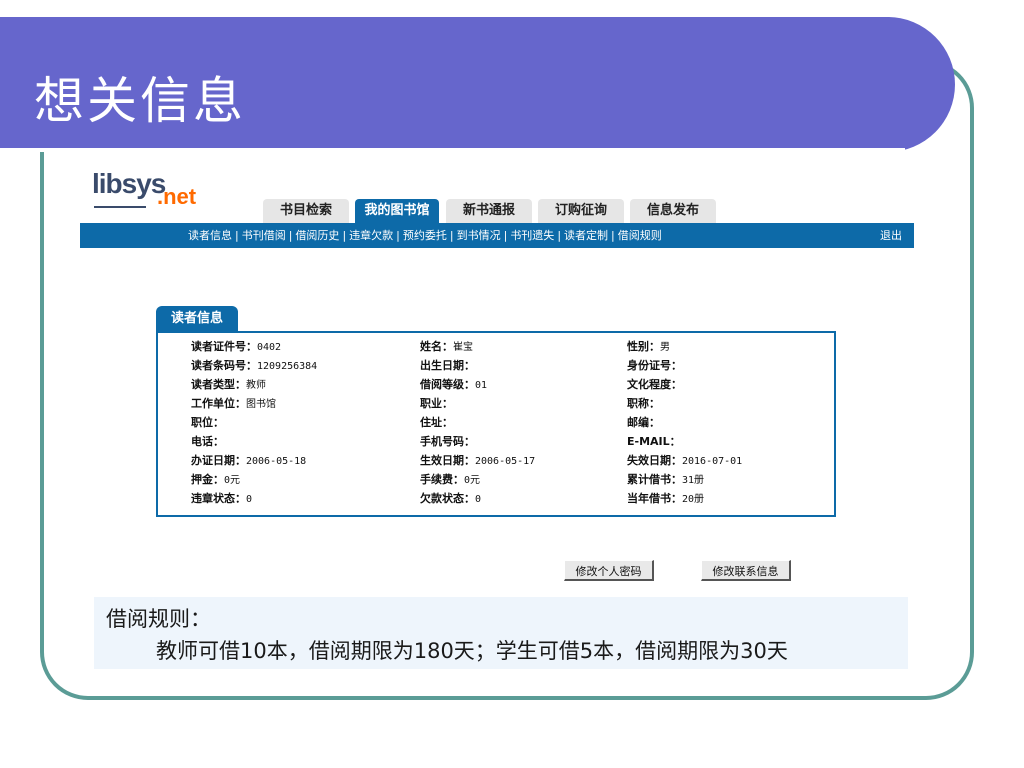  I want to click on title-underline, so click(452, 150).